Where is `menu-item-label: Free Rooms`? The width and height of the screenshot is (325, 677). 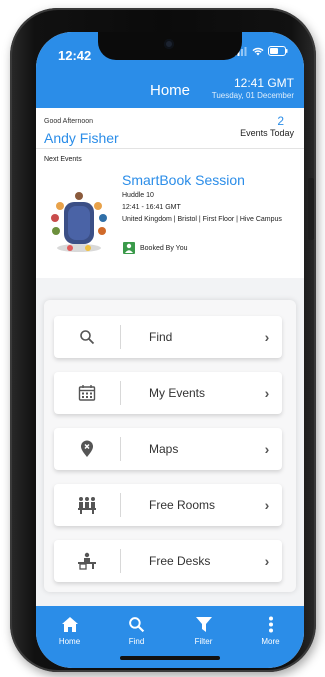
menu-item-label: Free Rooms is located at coordinates (182, 505).